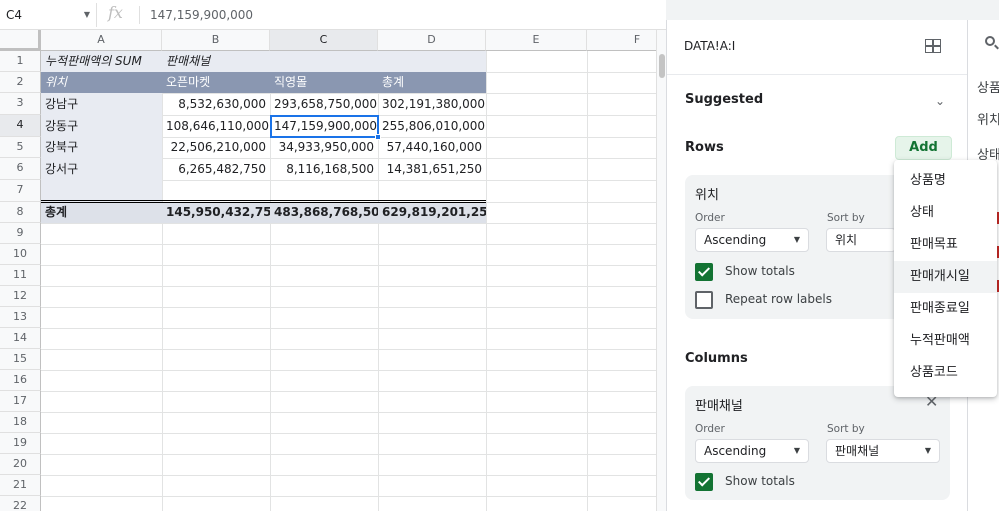 This screenshot has width=999, height=511. I want to click on repeat-labels-label: Repeat row labels, so click(778, 299).